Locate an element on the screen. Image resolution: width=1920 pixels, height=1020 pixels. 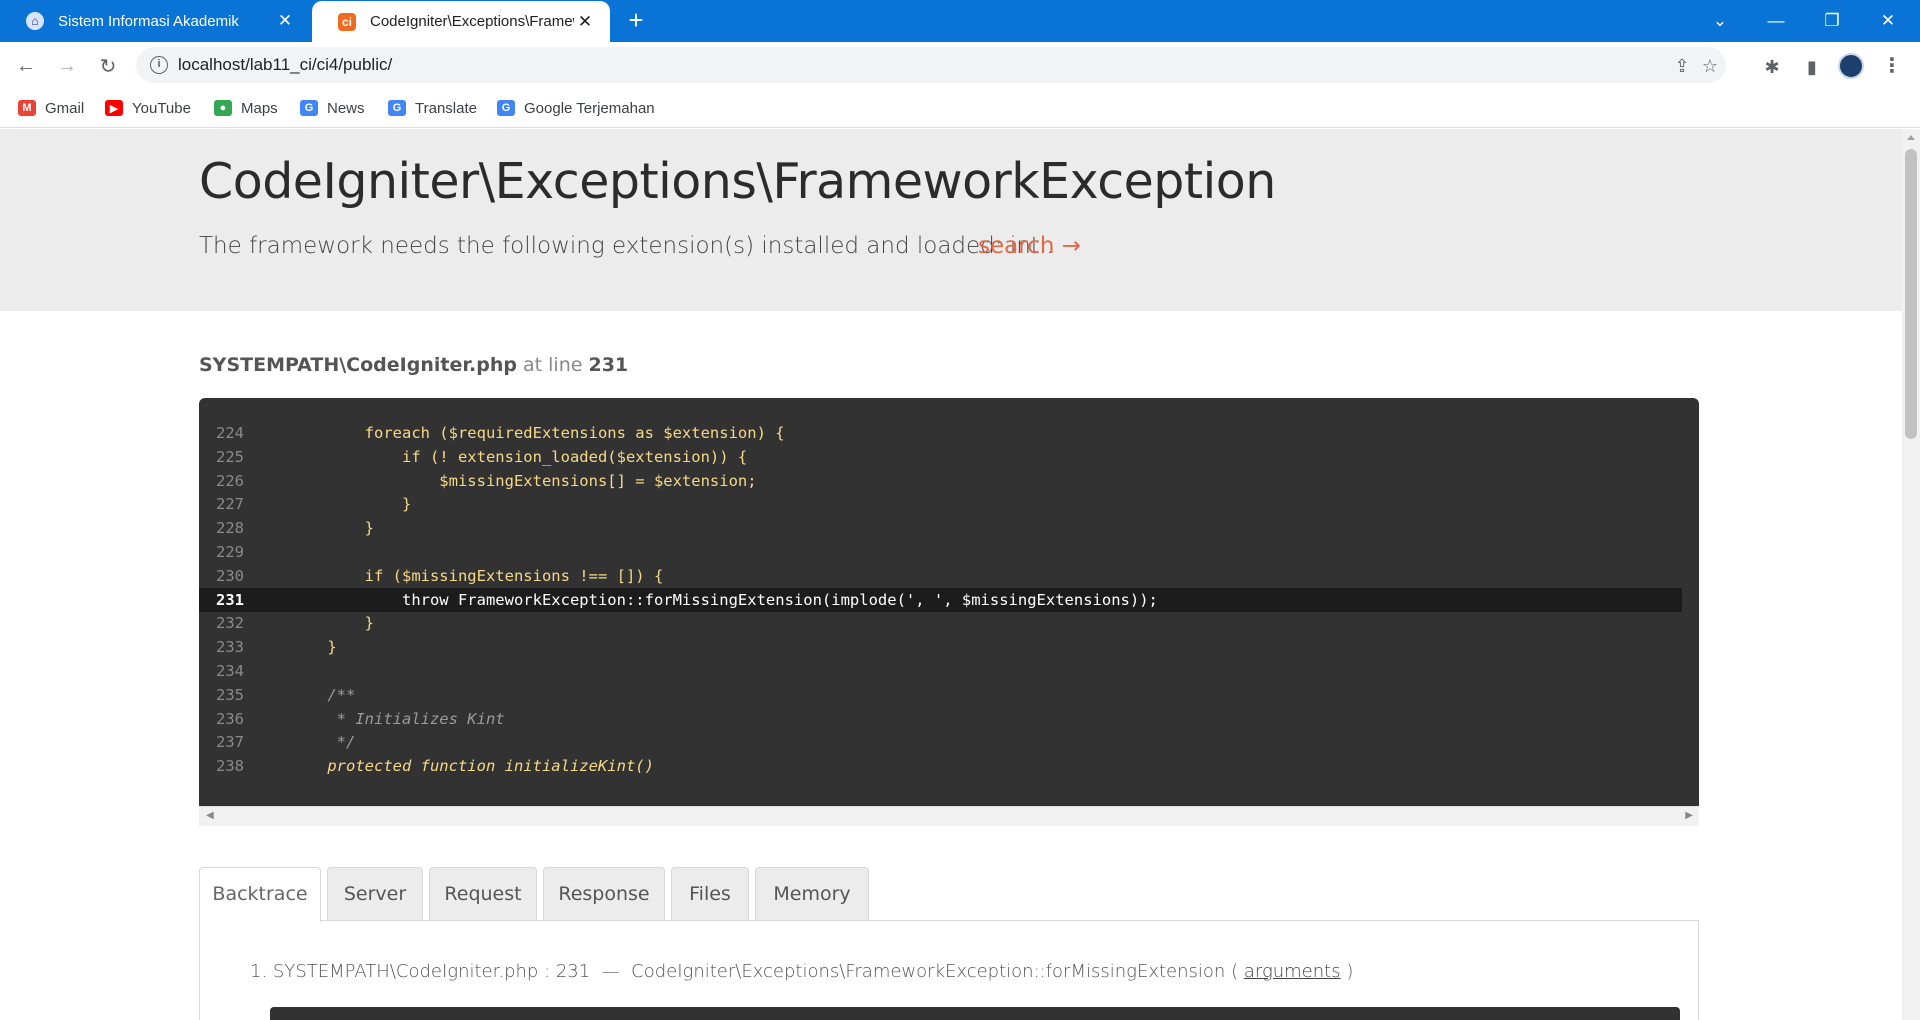
url-text: localhost/lab11_ci/ci4/public/ is located at coordinates (285, 65).